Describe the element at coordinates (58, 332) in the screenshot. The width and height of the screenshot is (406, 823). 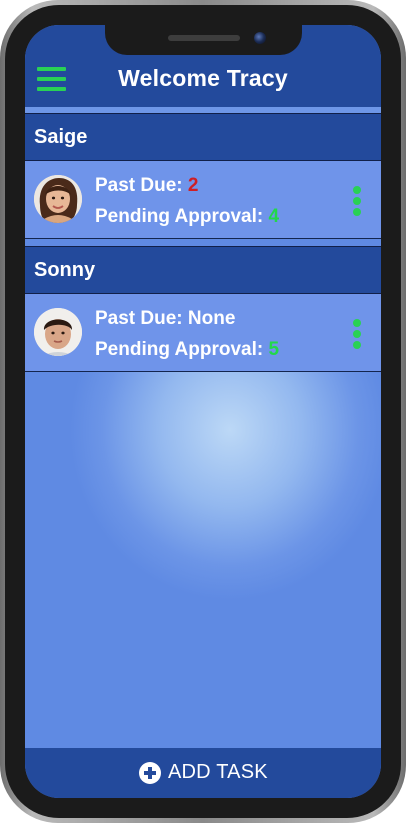
I see `boy-avatar` at that location.